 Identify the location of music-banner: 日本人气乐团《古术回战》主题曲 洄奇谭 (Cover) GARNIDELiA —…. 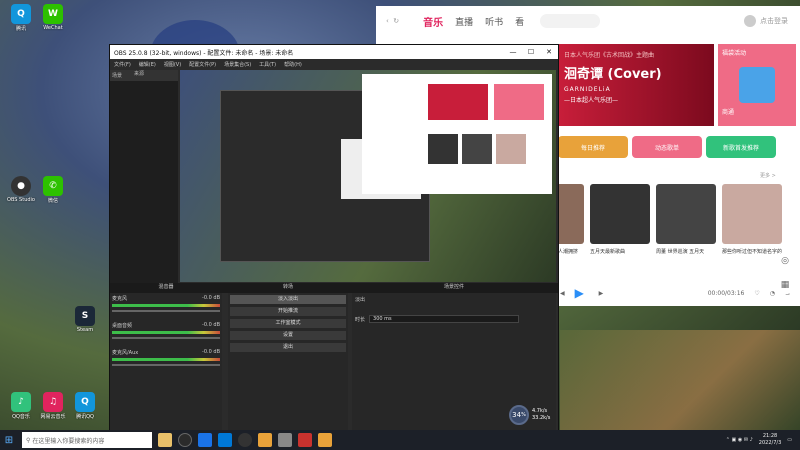
(636, 85).